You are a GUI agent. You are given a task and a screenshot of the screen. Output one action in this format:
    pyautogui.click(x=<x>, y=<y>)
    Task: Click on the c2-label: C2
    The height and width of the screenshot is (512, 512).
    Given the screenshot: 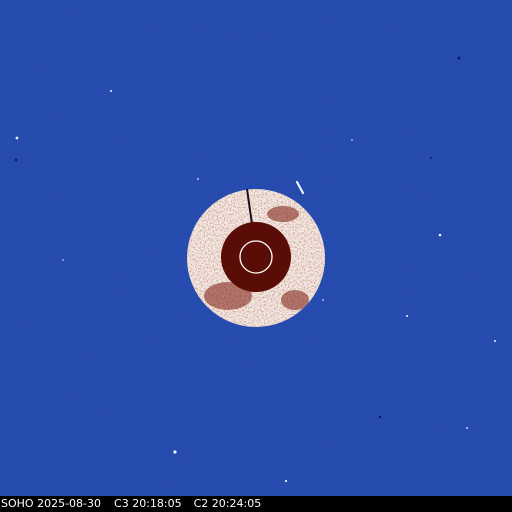 What is the action you would take?
    pyautogui.click(x=201, y=503)
    